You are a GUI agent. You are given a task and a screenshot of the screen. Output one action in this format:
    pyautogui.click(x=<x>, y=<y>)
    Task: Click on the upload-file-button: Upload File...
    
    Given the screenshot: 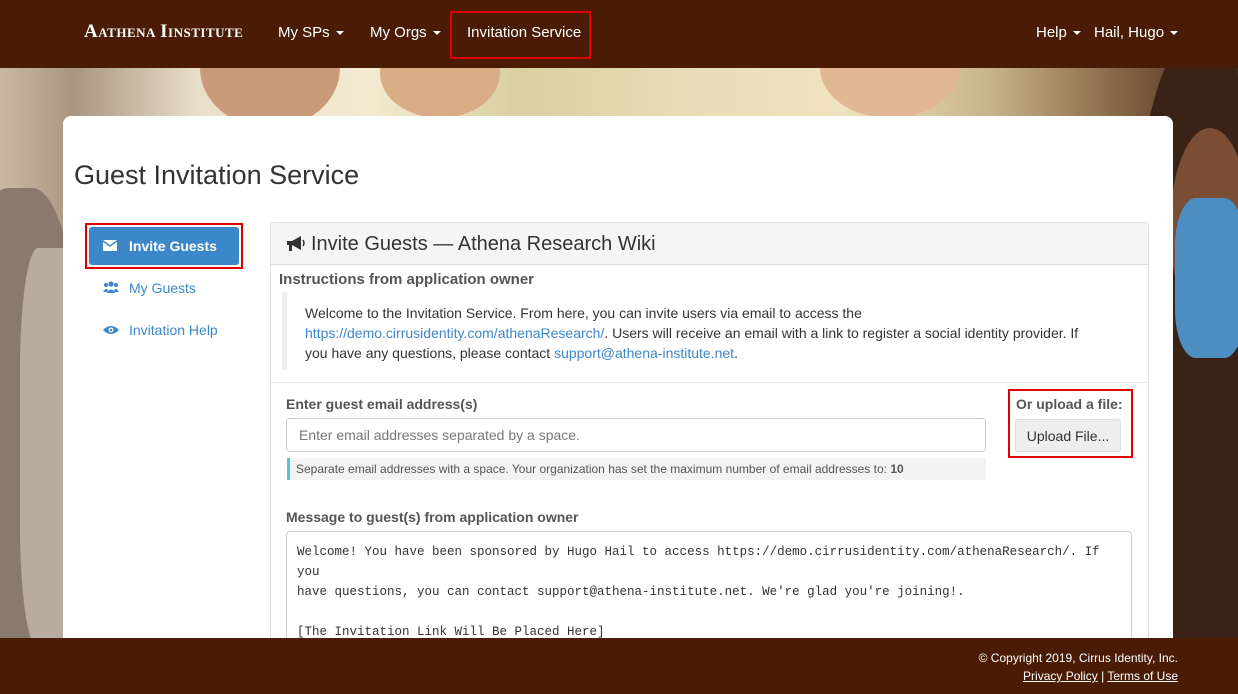 What is the action you would take?
    pyautogui.click(x=1068, y=435)
    